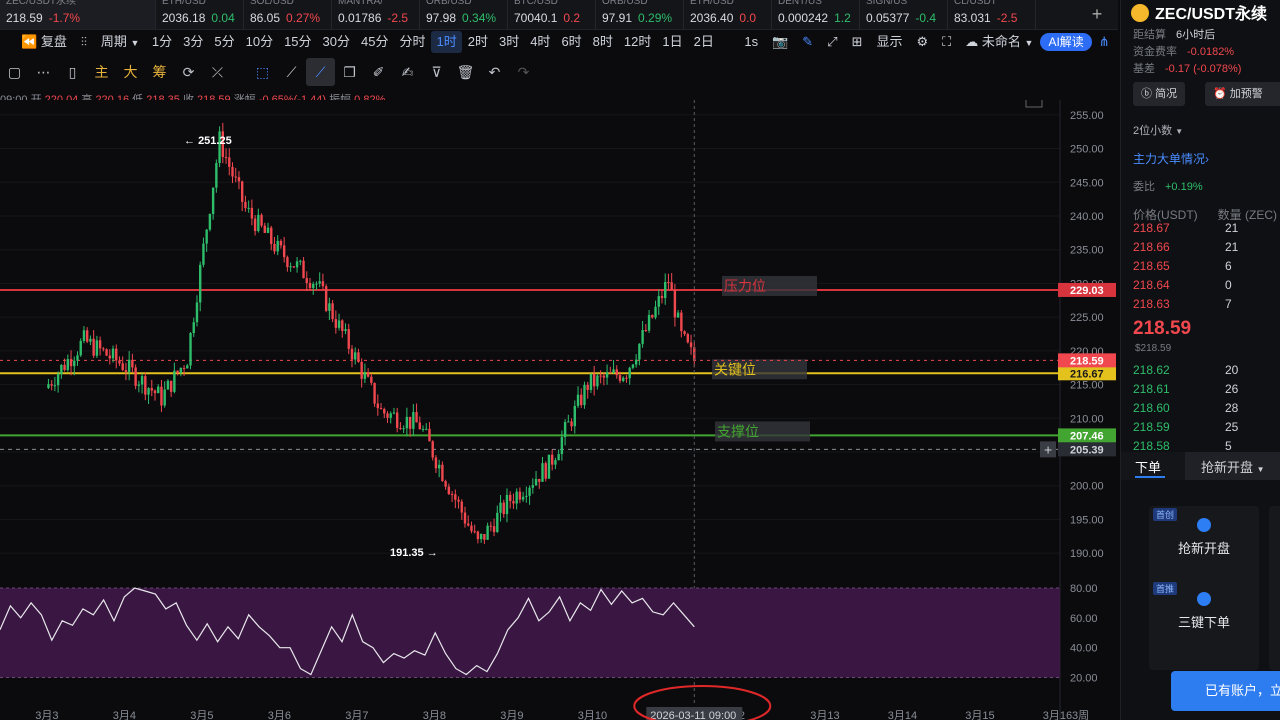 This screenshot has width=1280, height=720. Describe the element at coordinates (436, 72) in the screenshot. I see `filter-icon: ⊽` at that location.